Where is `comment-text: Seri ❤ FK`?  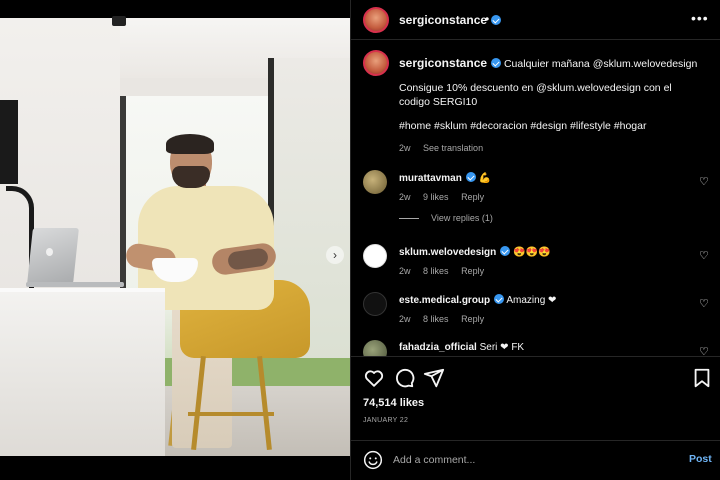
comment-text: Seri ❤ FK is located at coordinates (502, 347).